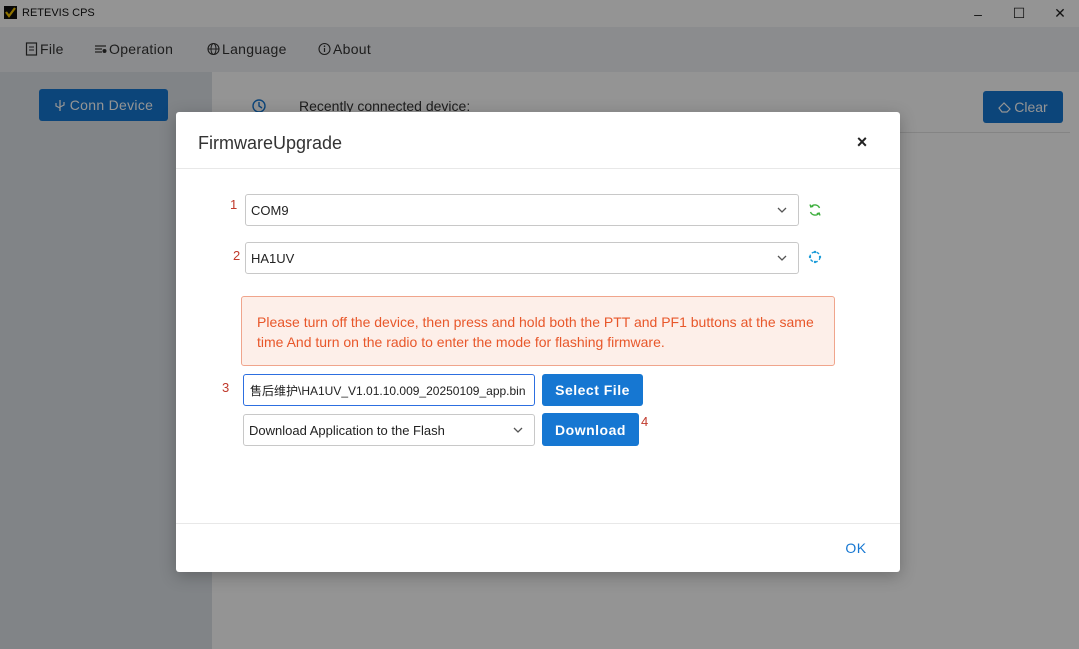  I want to click on dialog-header-divider, so click(538, 168).